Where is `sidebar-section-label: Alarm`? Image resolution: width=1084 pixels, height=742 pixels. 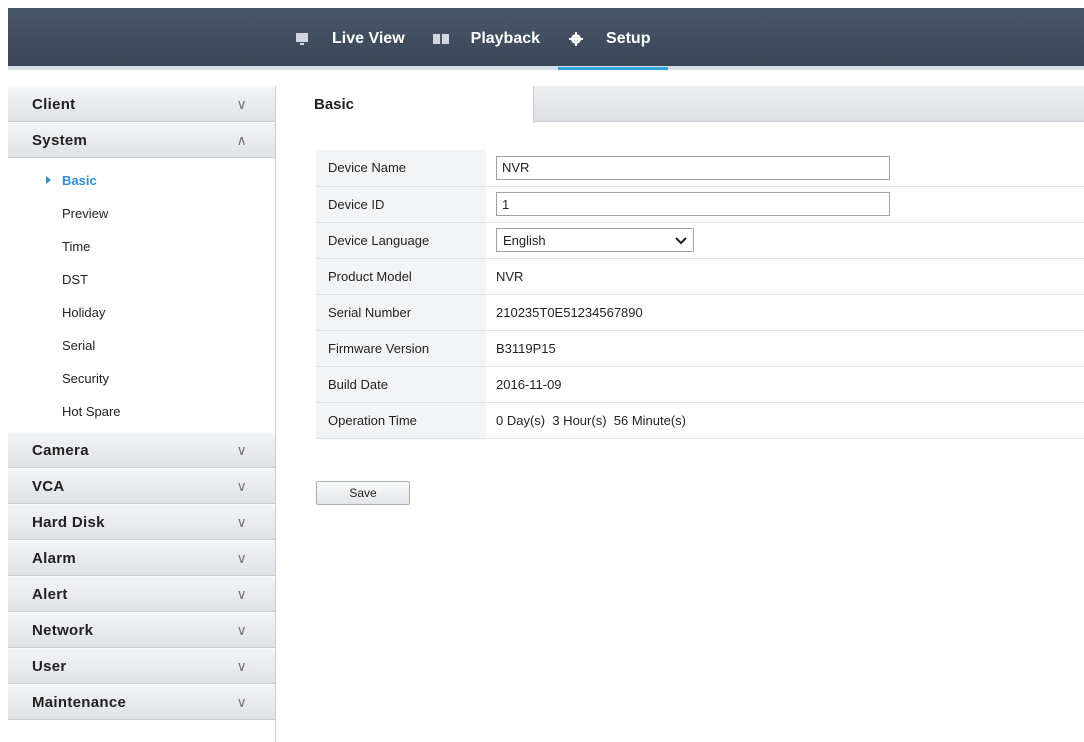
sidebar-section-label: Alarm is located at coordinates (54, 558).